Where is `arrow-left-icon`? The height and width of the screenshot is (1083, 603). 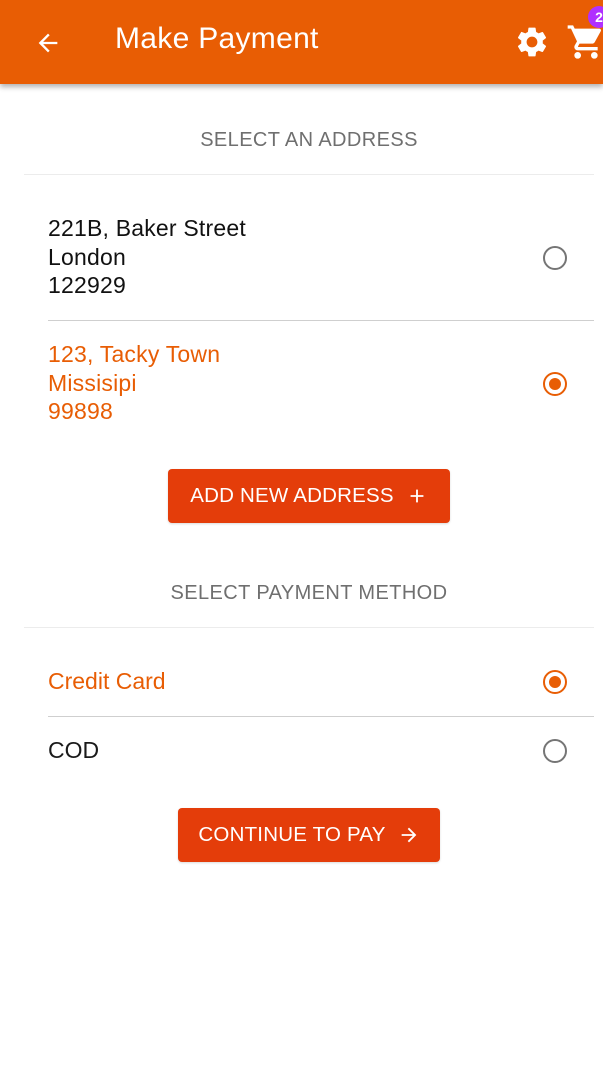
arrow-left-icon is located at coordinates (48, 43).